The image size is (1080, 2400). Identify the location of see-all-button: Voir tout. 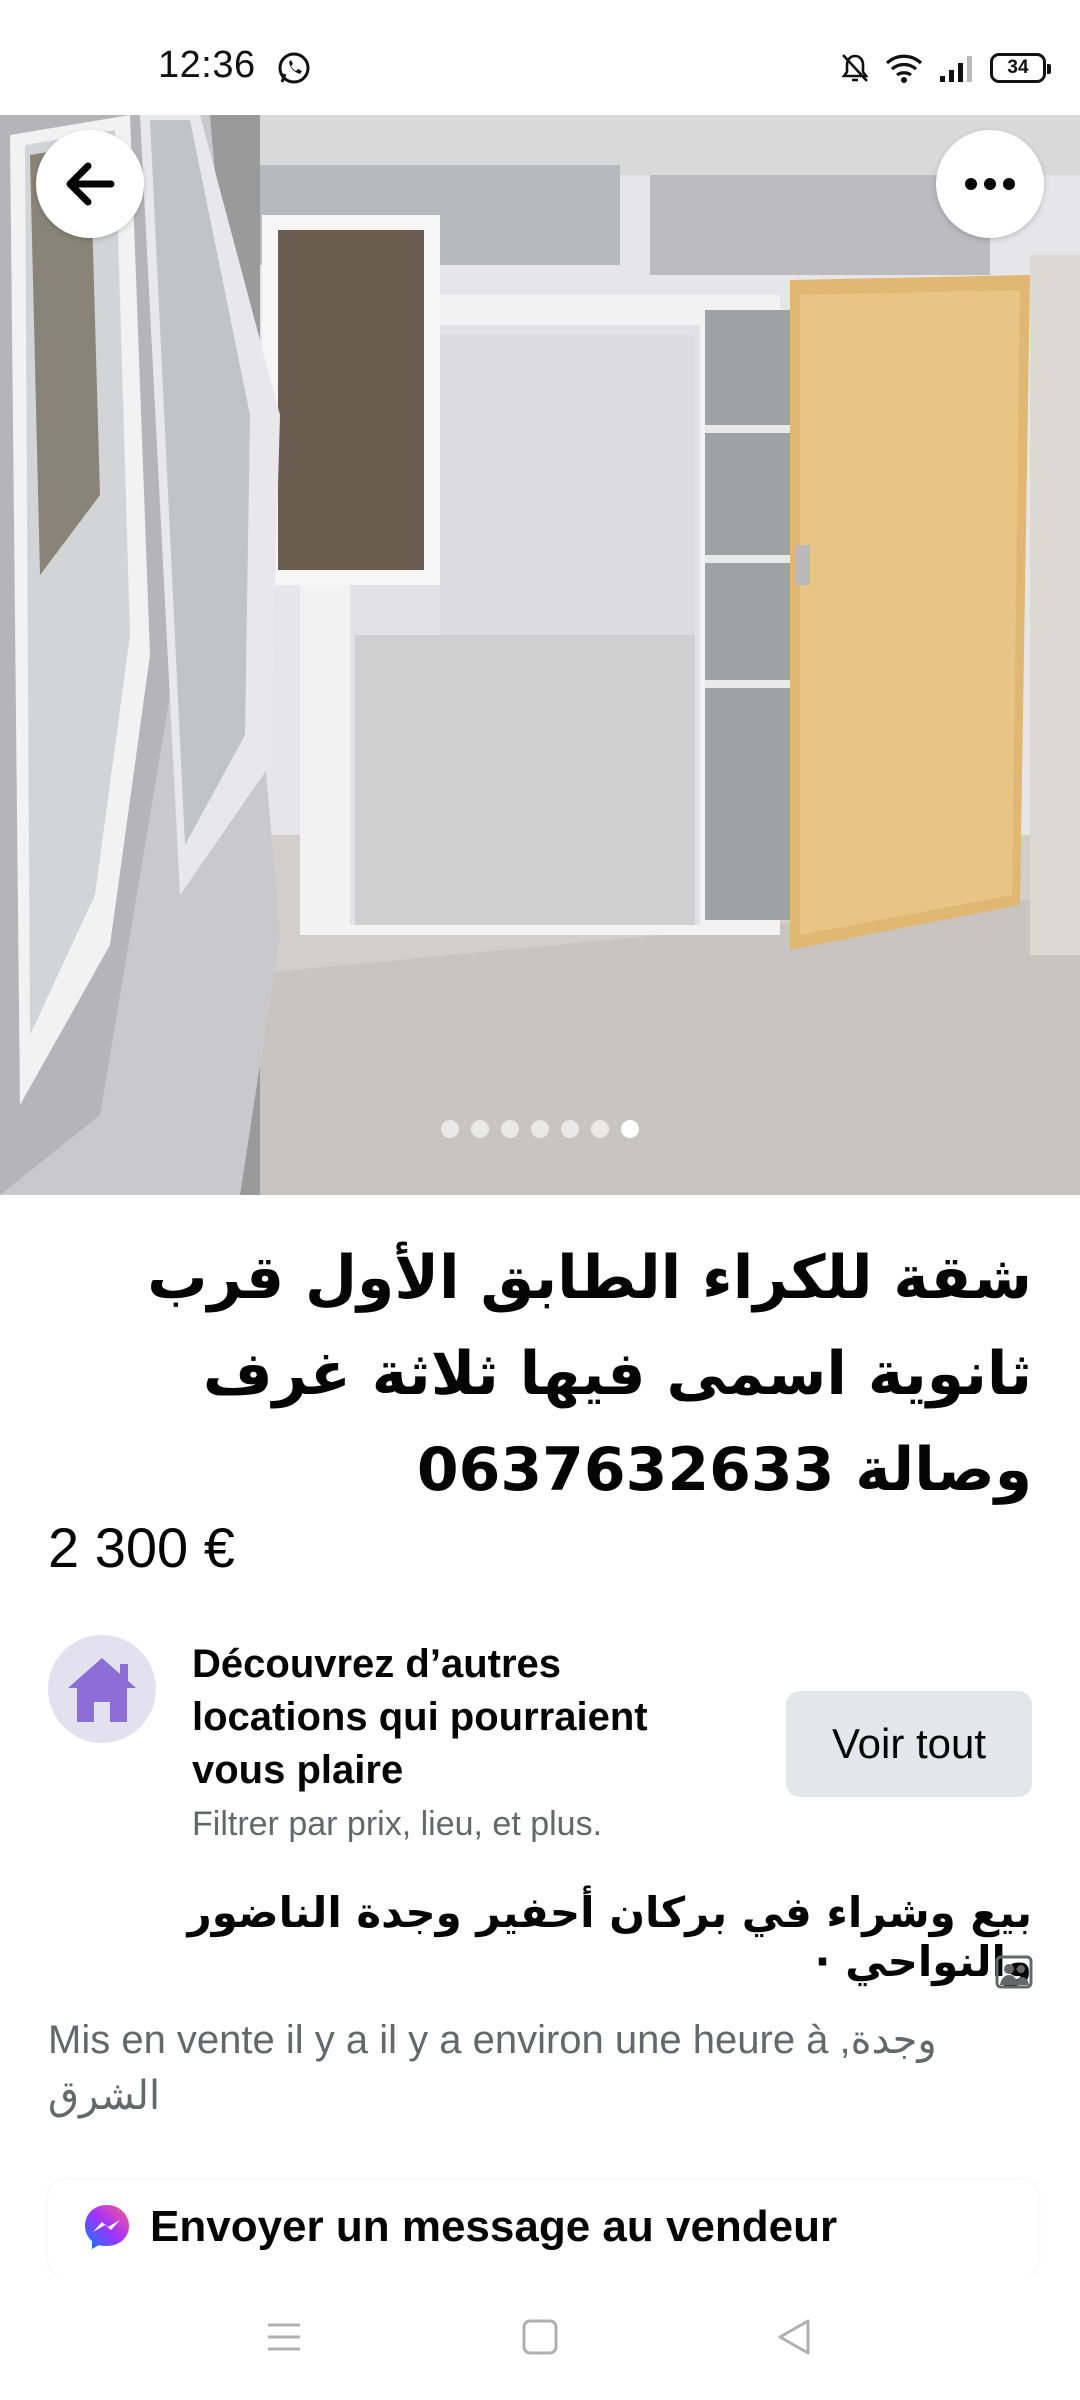
(909, 1744).